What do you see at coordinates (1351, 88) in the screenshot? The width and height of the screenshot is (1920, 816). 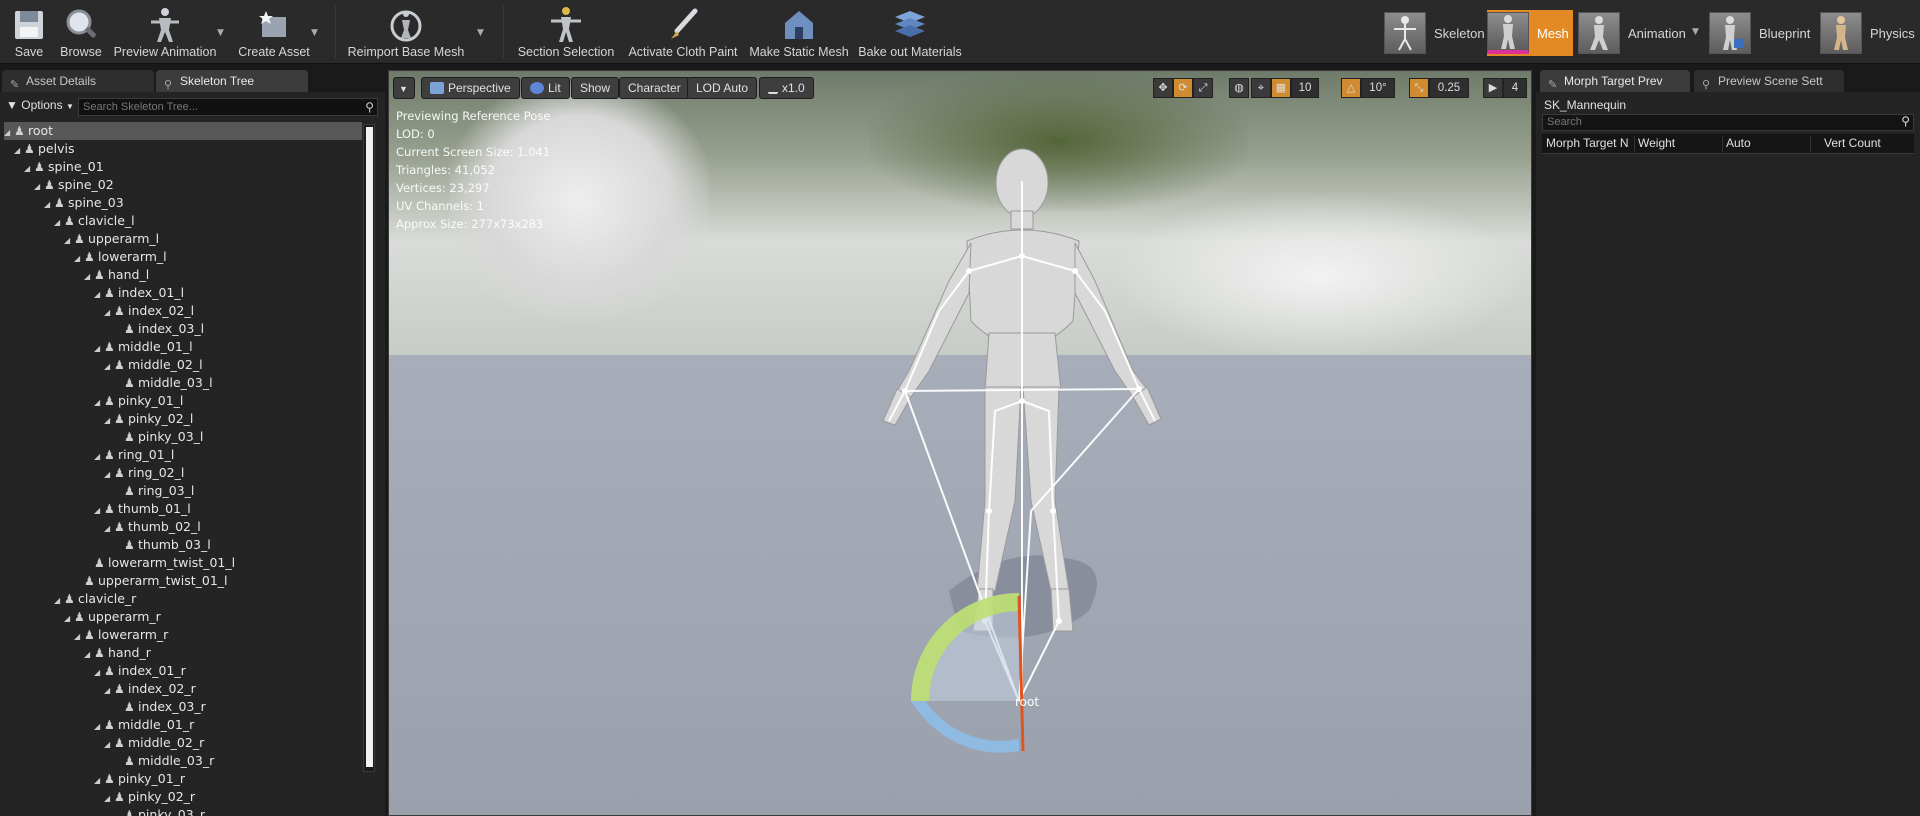 I see `rotation-snap-icon: △` at bounding box center [1351, 88].